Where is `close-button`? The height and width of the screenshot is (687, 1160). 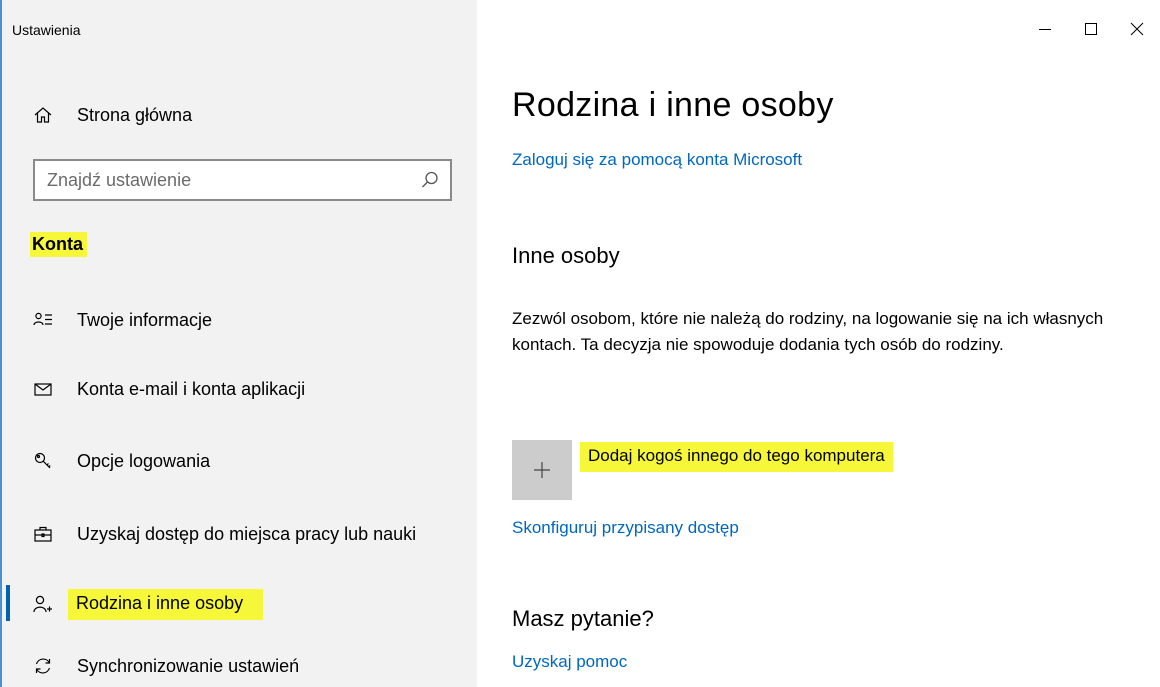 close-button is located at coordinates (1137, 29).